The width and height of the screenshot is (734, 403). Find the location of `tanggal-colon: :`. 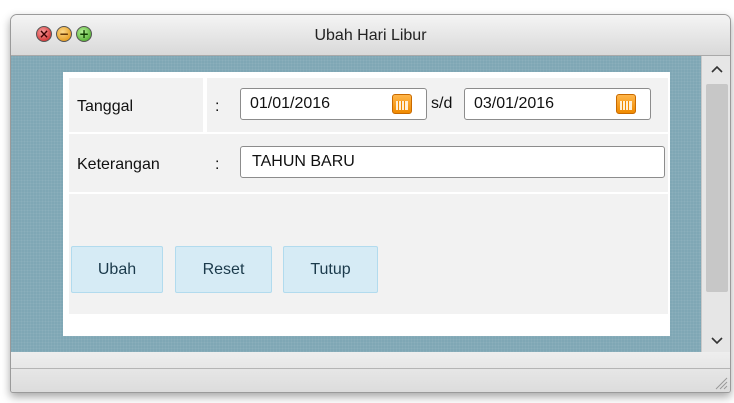

tanggal-colon: : is located at coordinates (217, 106).